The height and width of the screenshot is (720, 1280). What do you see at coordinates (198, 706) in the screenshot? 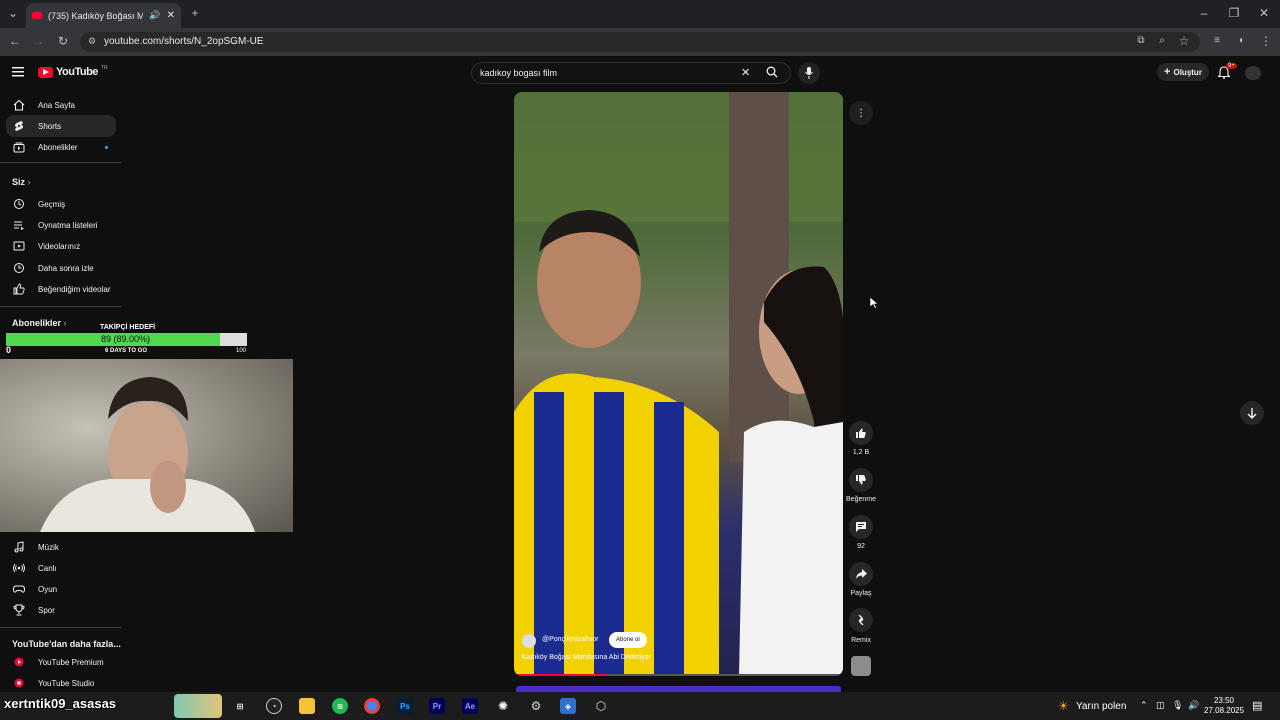
I see `widget-thumbnail` at bounding box center [198, 706].